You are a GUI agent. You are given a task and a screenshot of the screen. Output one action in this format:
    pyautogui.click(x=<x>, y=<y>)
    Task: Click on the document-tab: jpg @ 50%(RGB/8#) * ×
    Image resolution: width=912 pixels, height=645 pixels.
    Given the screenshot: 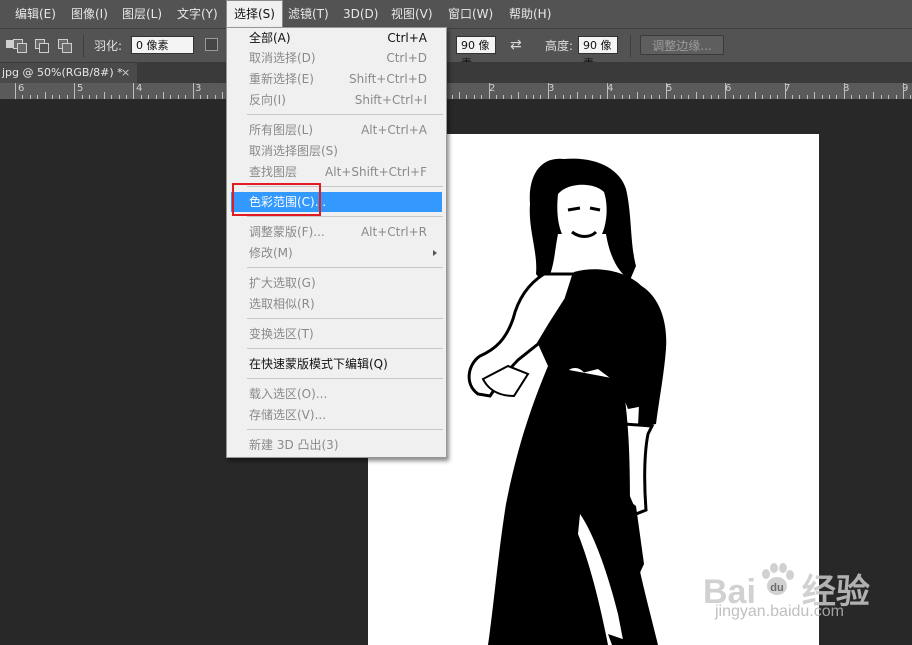 What is the action you would take?
    pyautogui.click(x=68, y=73)
    